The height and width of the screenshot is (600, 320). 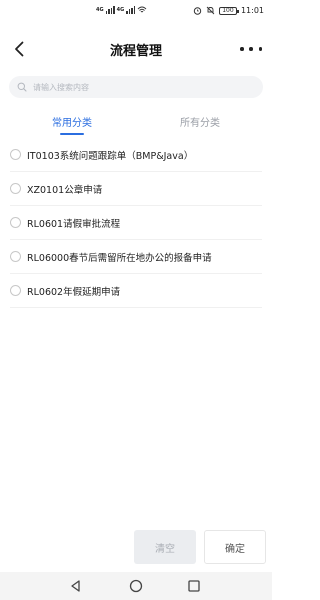 I want to click on nav-recent-button, so click(x=194, y=586).